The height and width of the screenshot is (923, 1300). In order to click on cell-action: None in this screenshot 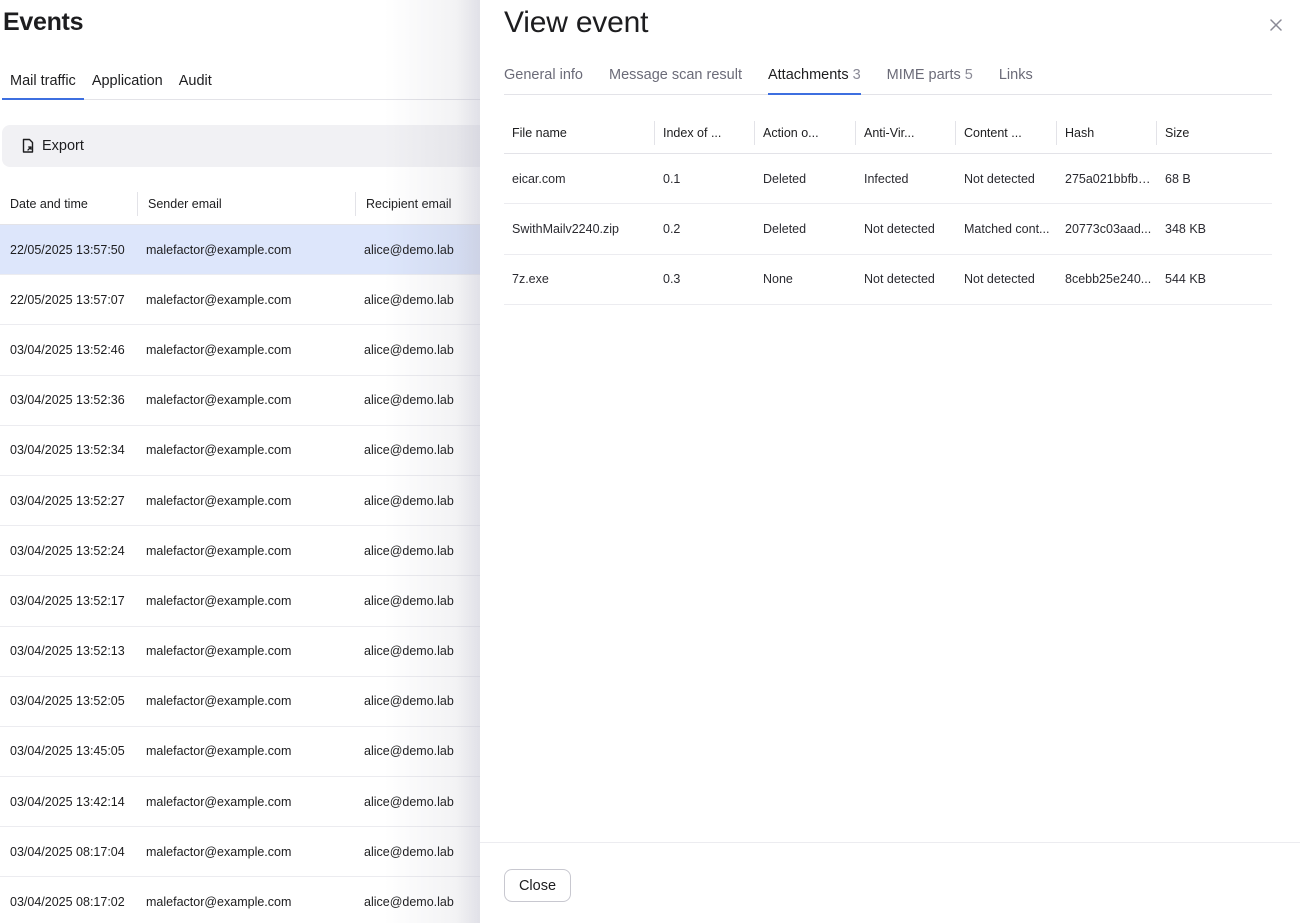, I will do `click(778, 279)`.